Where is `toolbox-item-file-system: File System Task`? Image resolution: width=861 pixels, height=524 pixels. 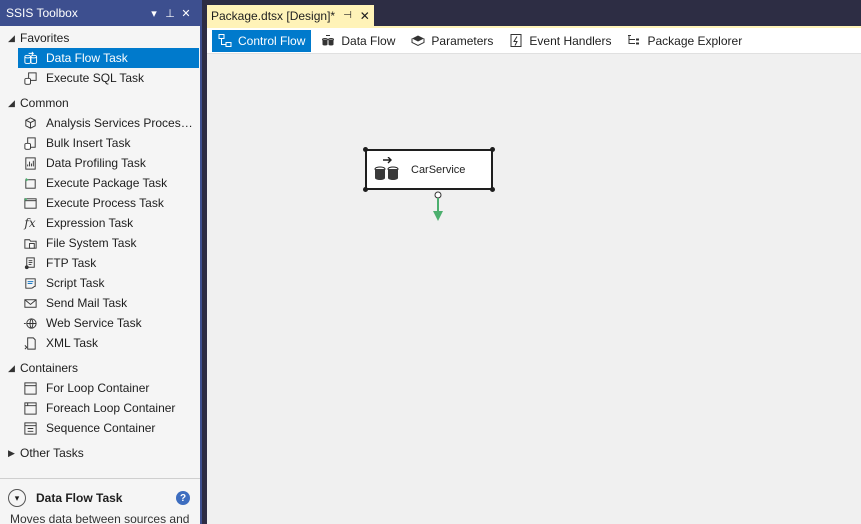 toolbox-item-file-system: File System Task is located at coordinates (100, 243).